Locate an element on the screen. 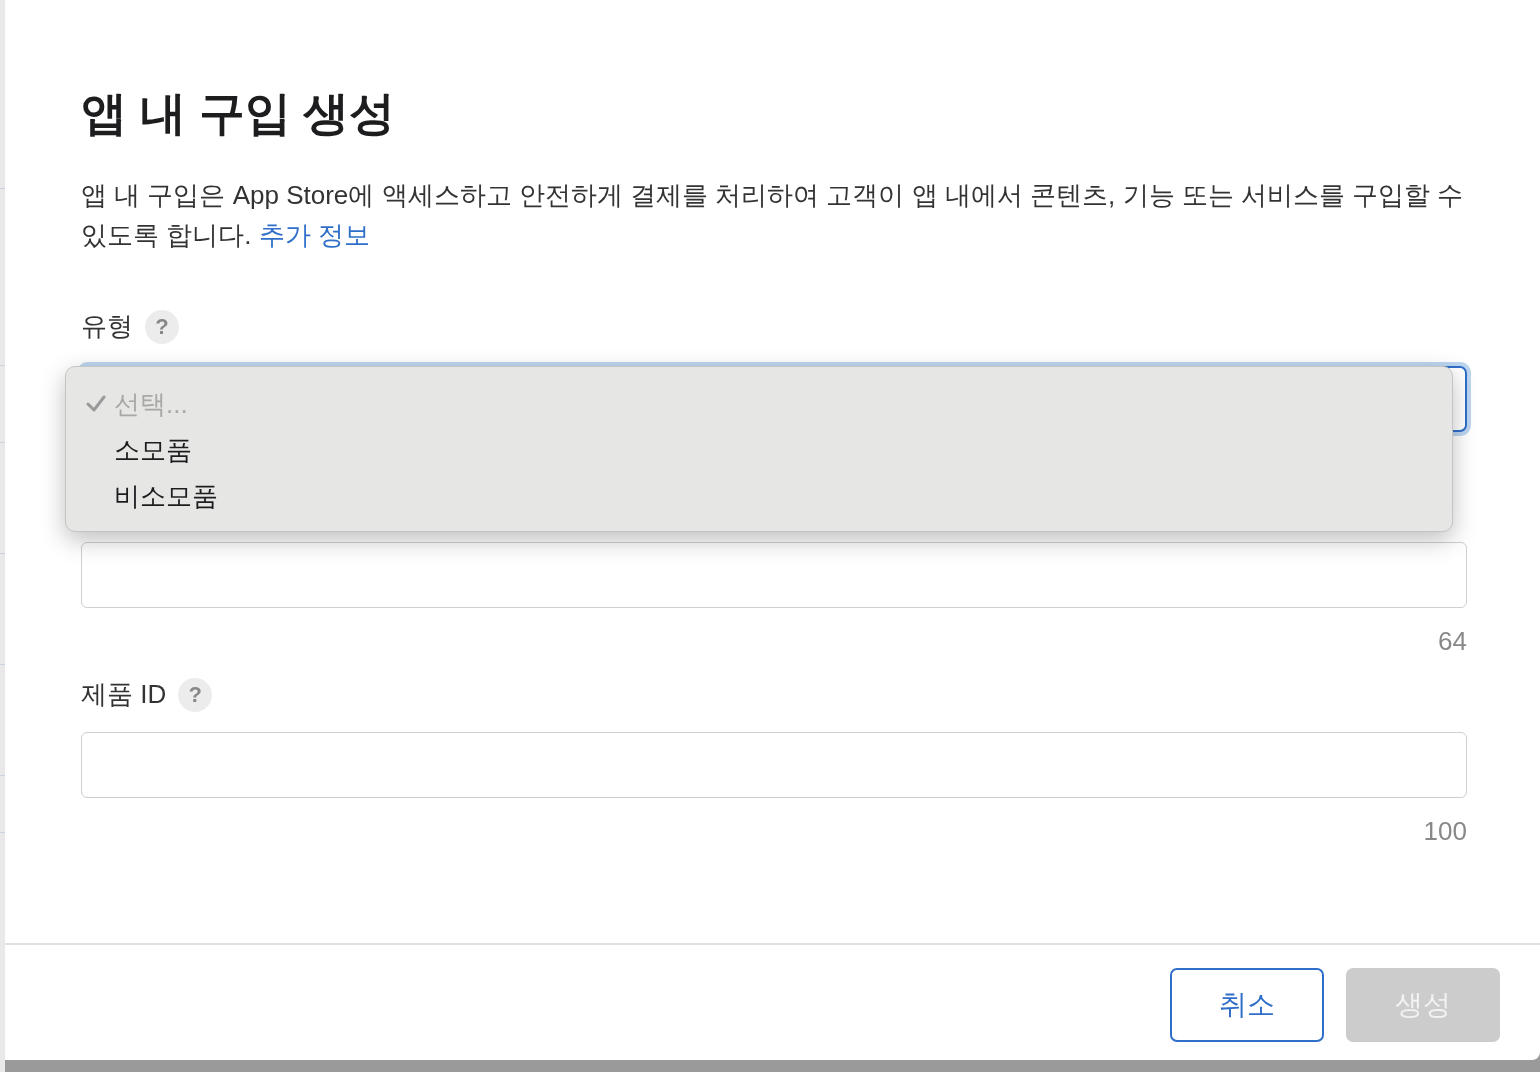  character-count: 100 is located at coordinates (1445, 832).